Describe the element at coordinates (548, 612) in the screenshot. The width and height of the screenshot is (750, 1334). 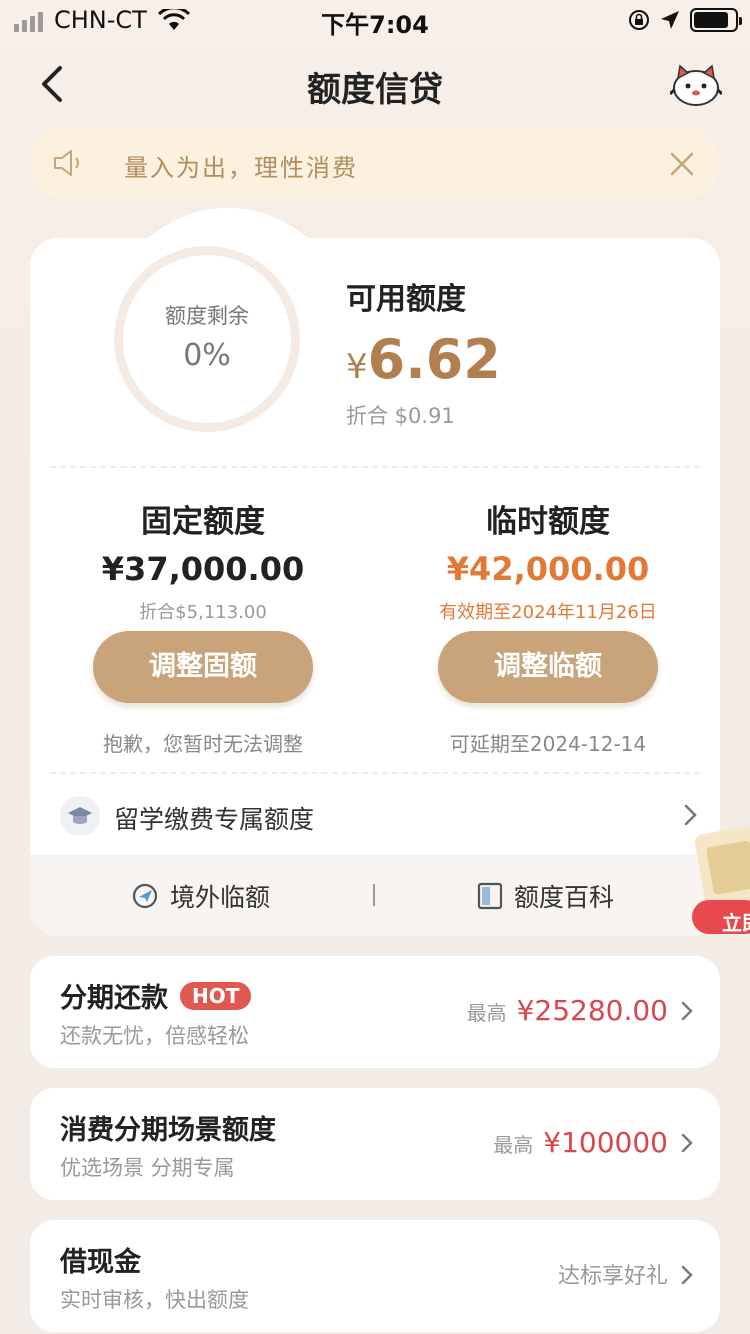
I see `temporary-credit-validity: 有效期至2024年11月26日` at that location.